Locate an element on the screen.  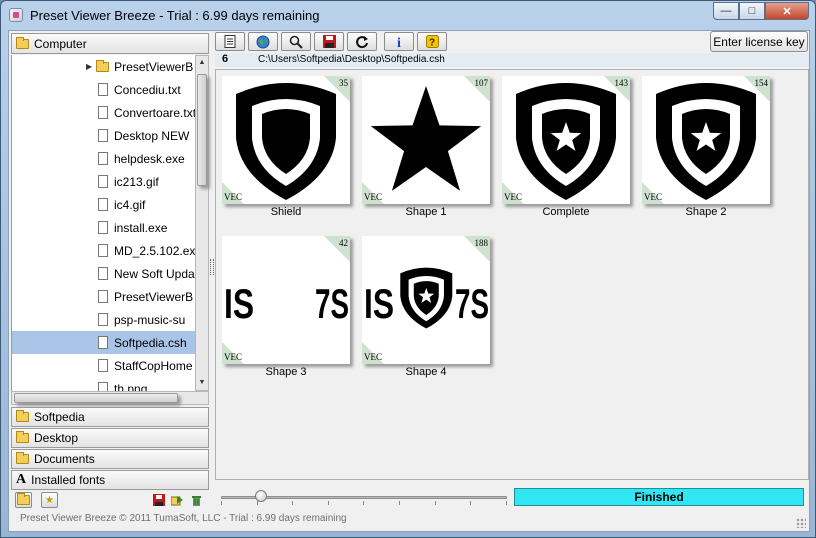
tree-item-label: Softpedia.csh is located at coordinates (150, 342).